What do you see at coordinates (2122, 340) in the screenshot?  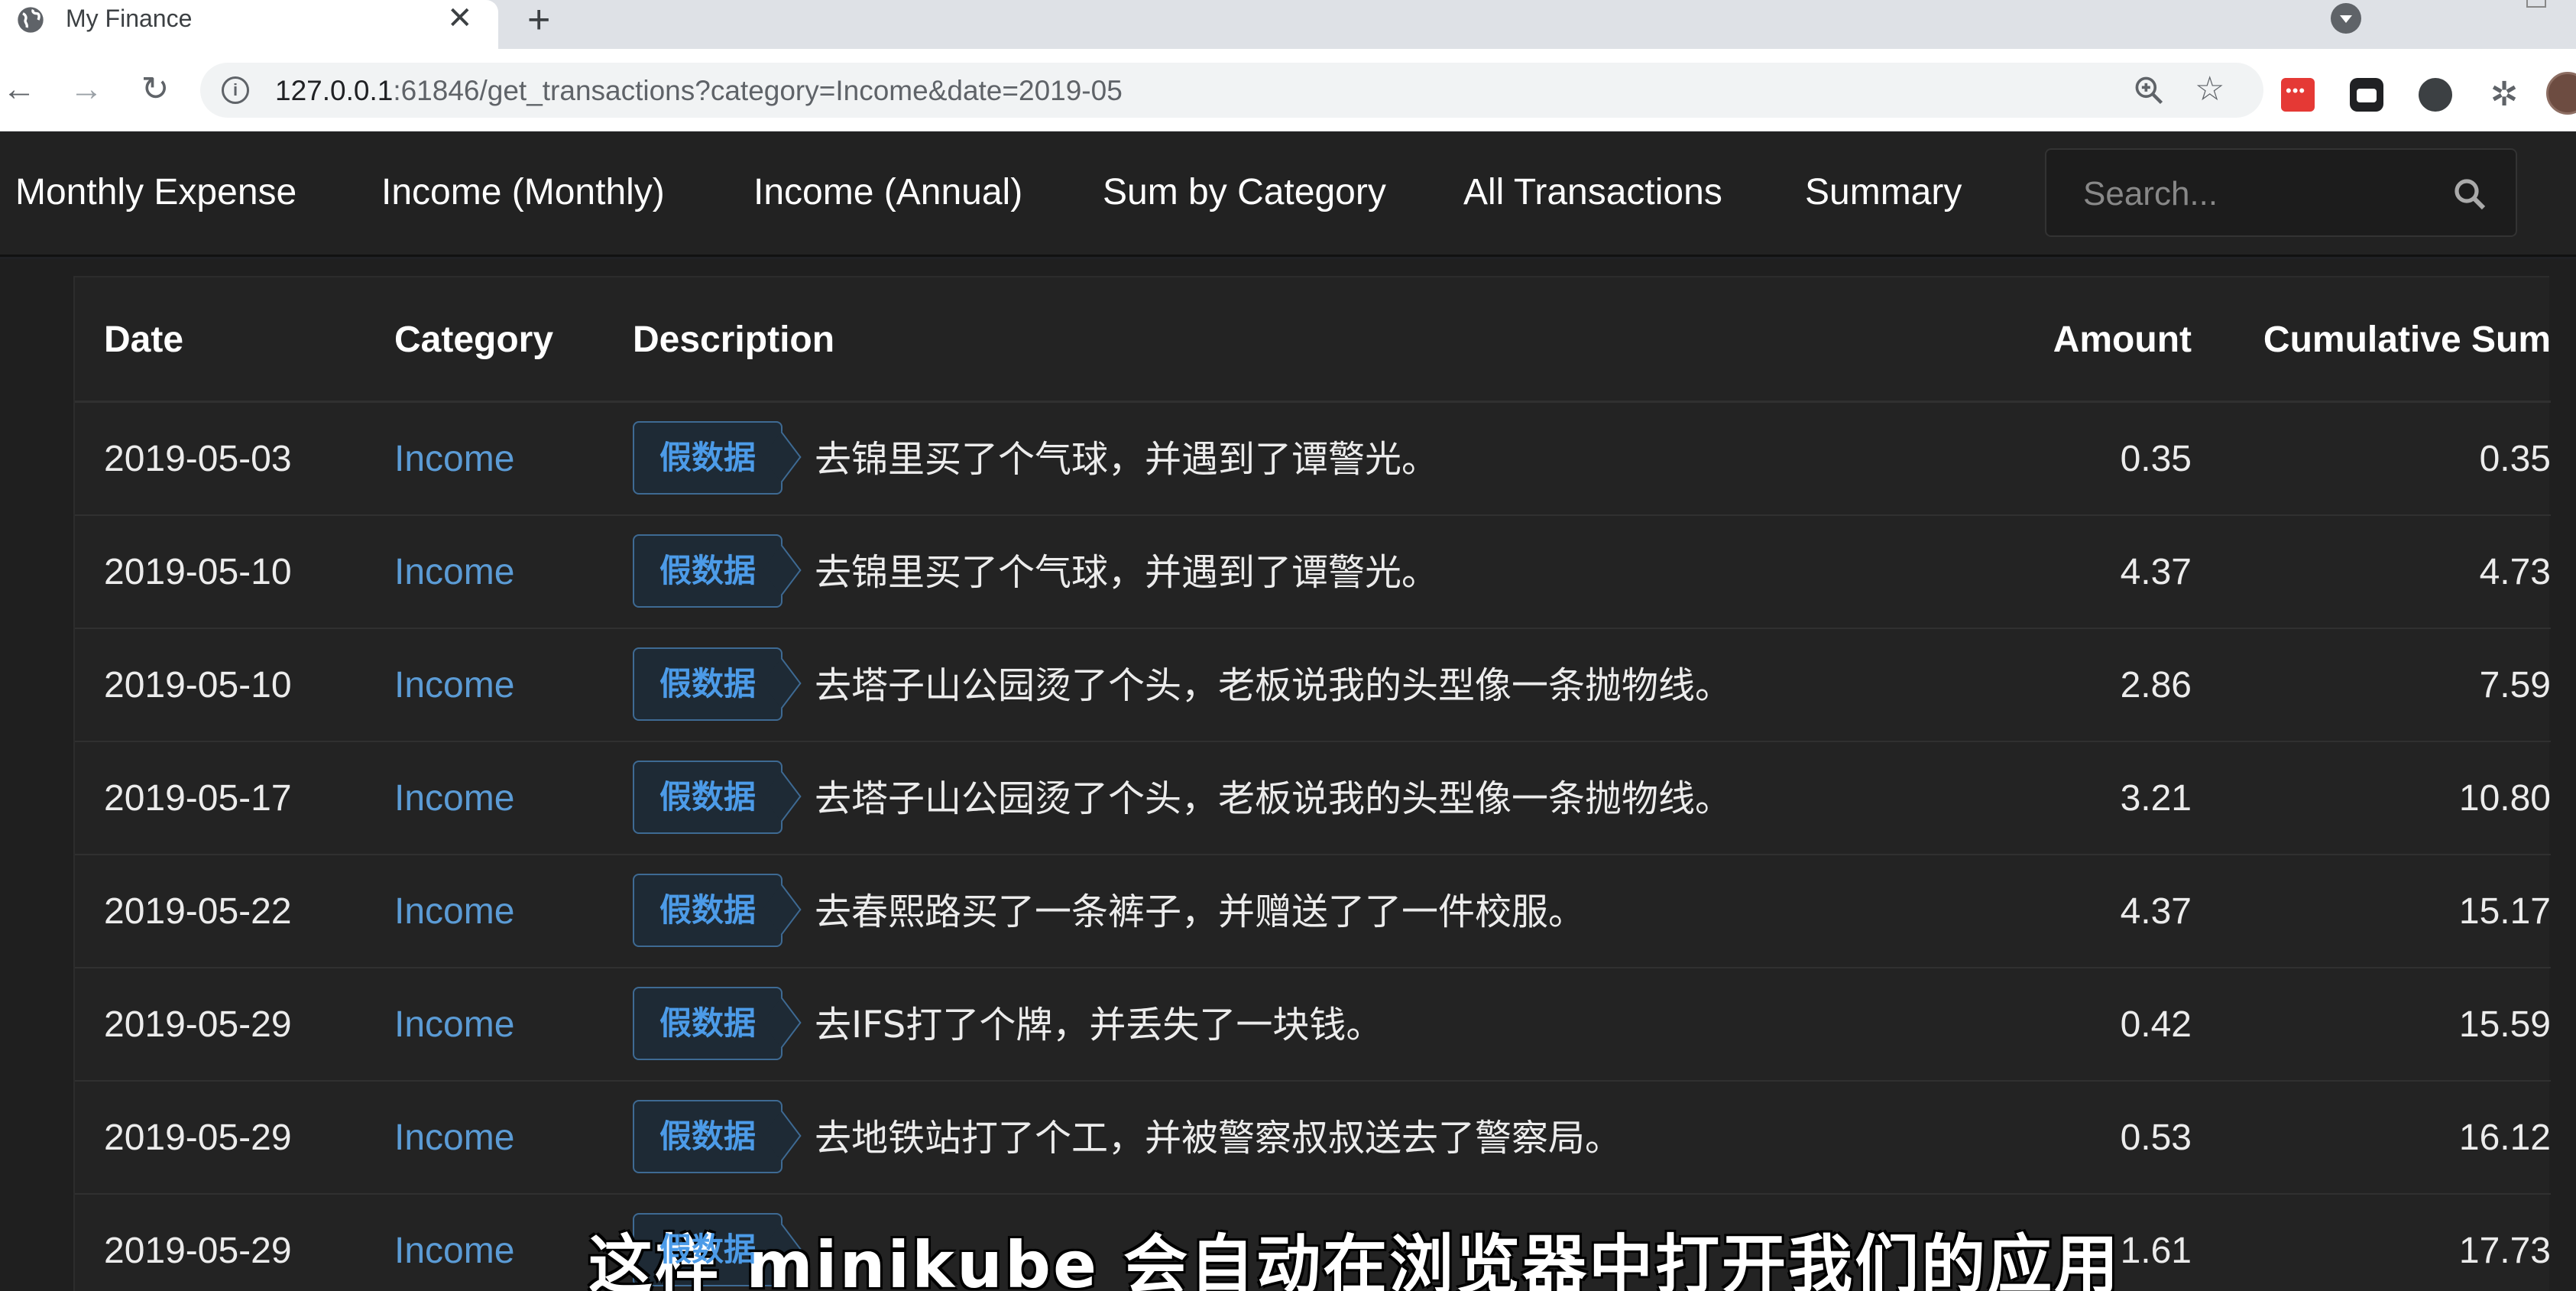 I see `header-amount: Amount` at bounding box center [2122, 340].